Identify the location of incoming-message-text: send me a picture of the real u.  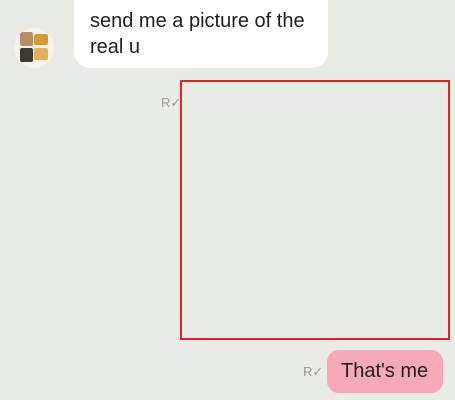
(197, 34).